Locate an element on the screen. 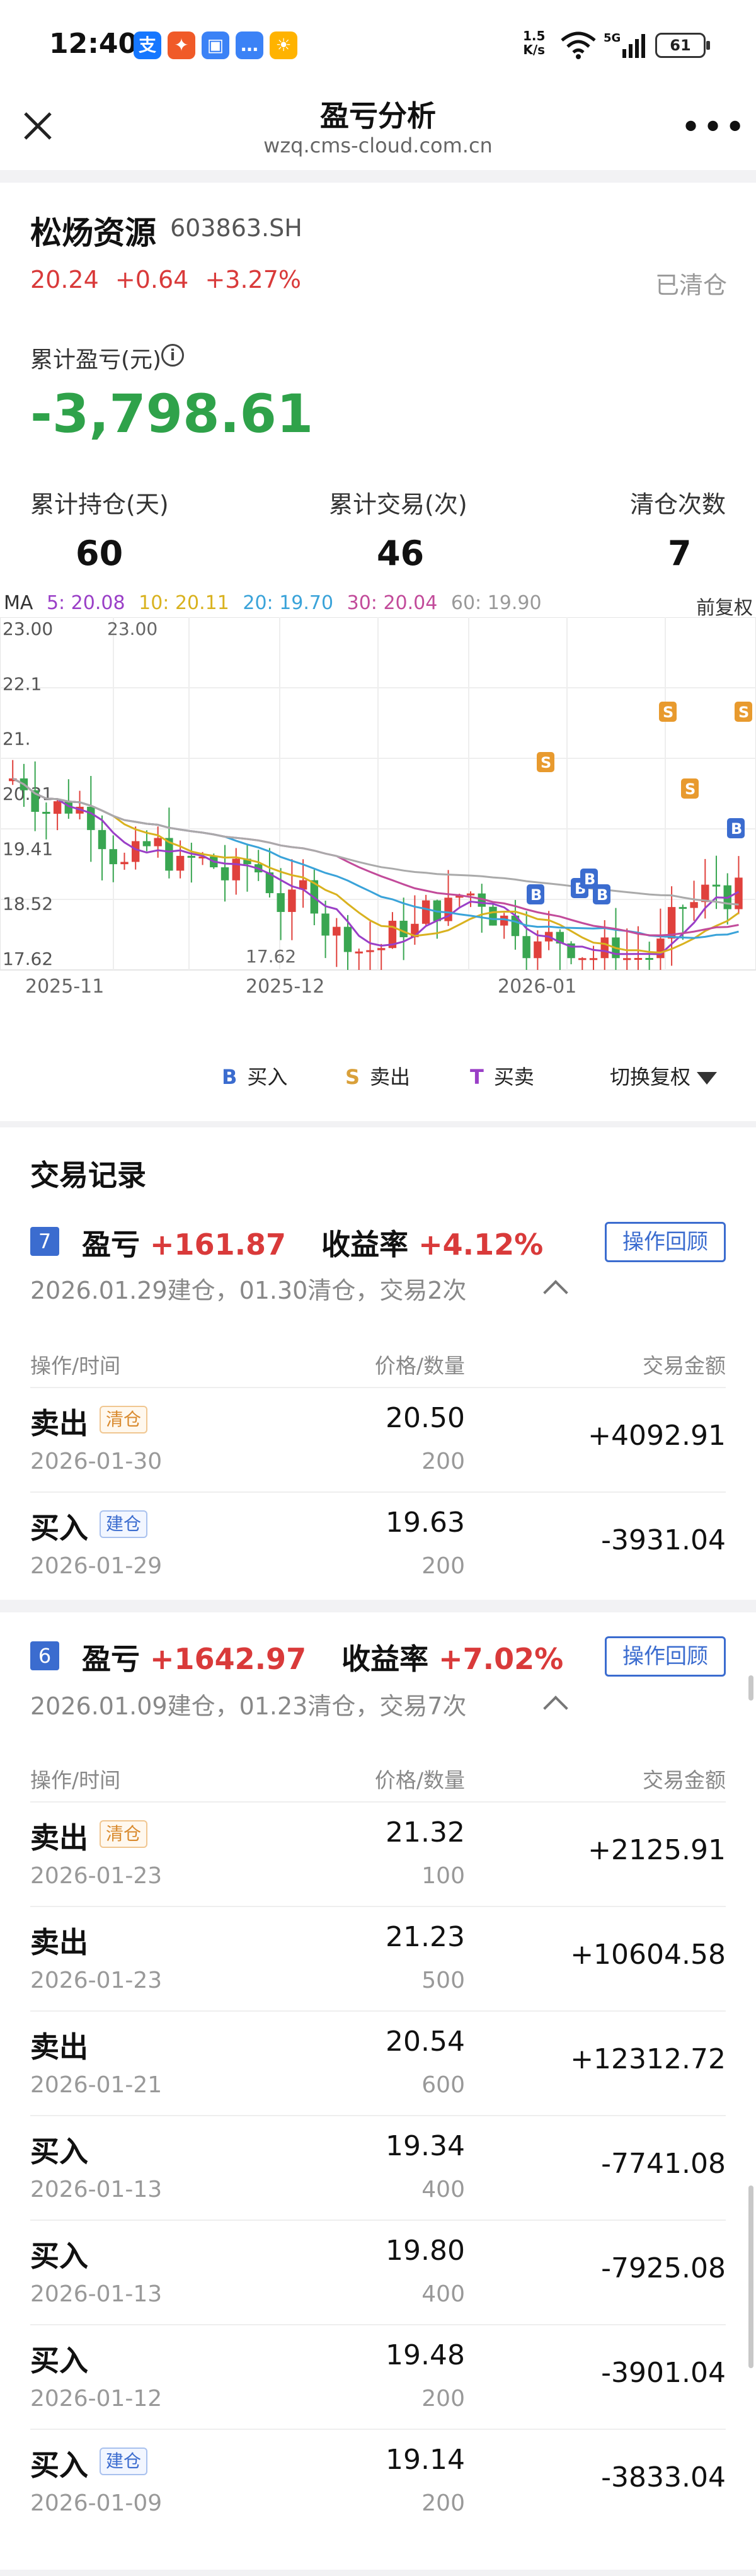  ma60-value: 60: 19.90 is located at coordinates (496, 603).